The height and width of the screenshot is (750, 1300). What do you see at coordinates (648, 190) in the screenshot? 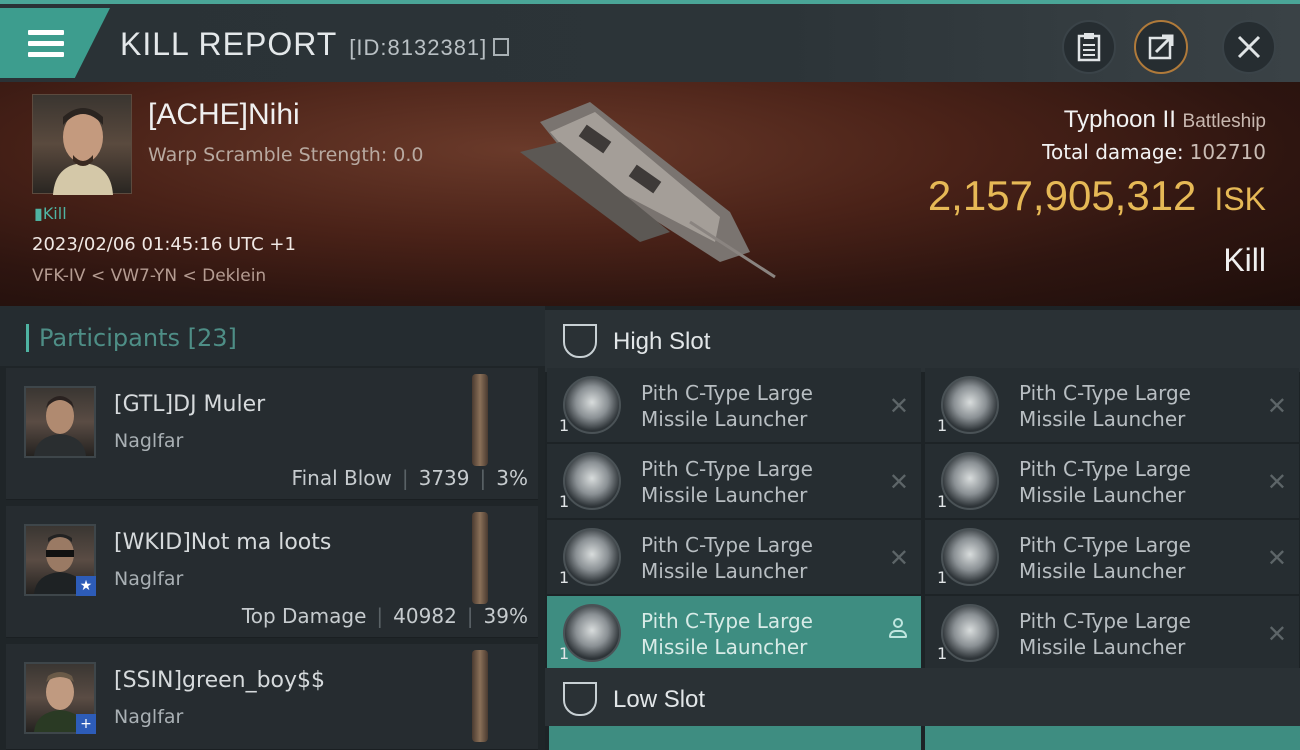
I see `ship-image` at bounding box center [648, 190].